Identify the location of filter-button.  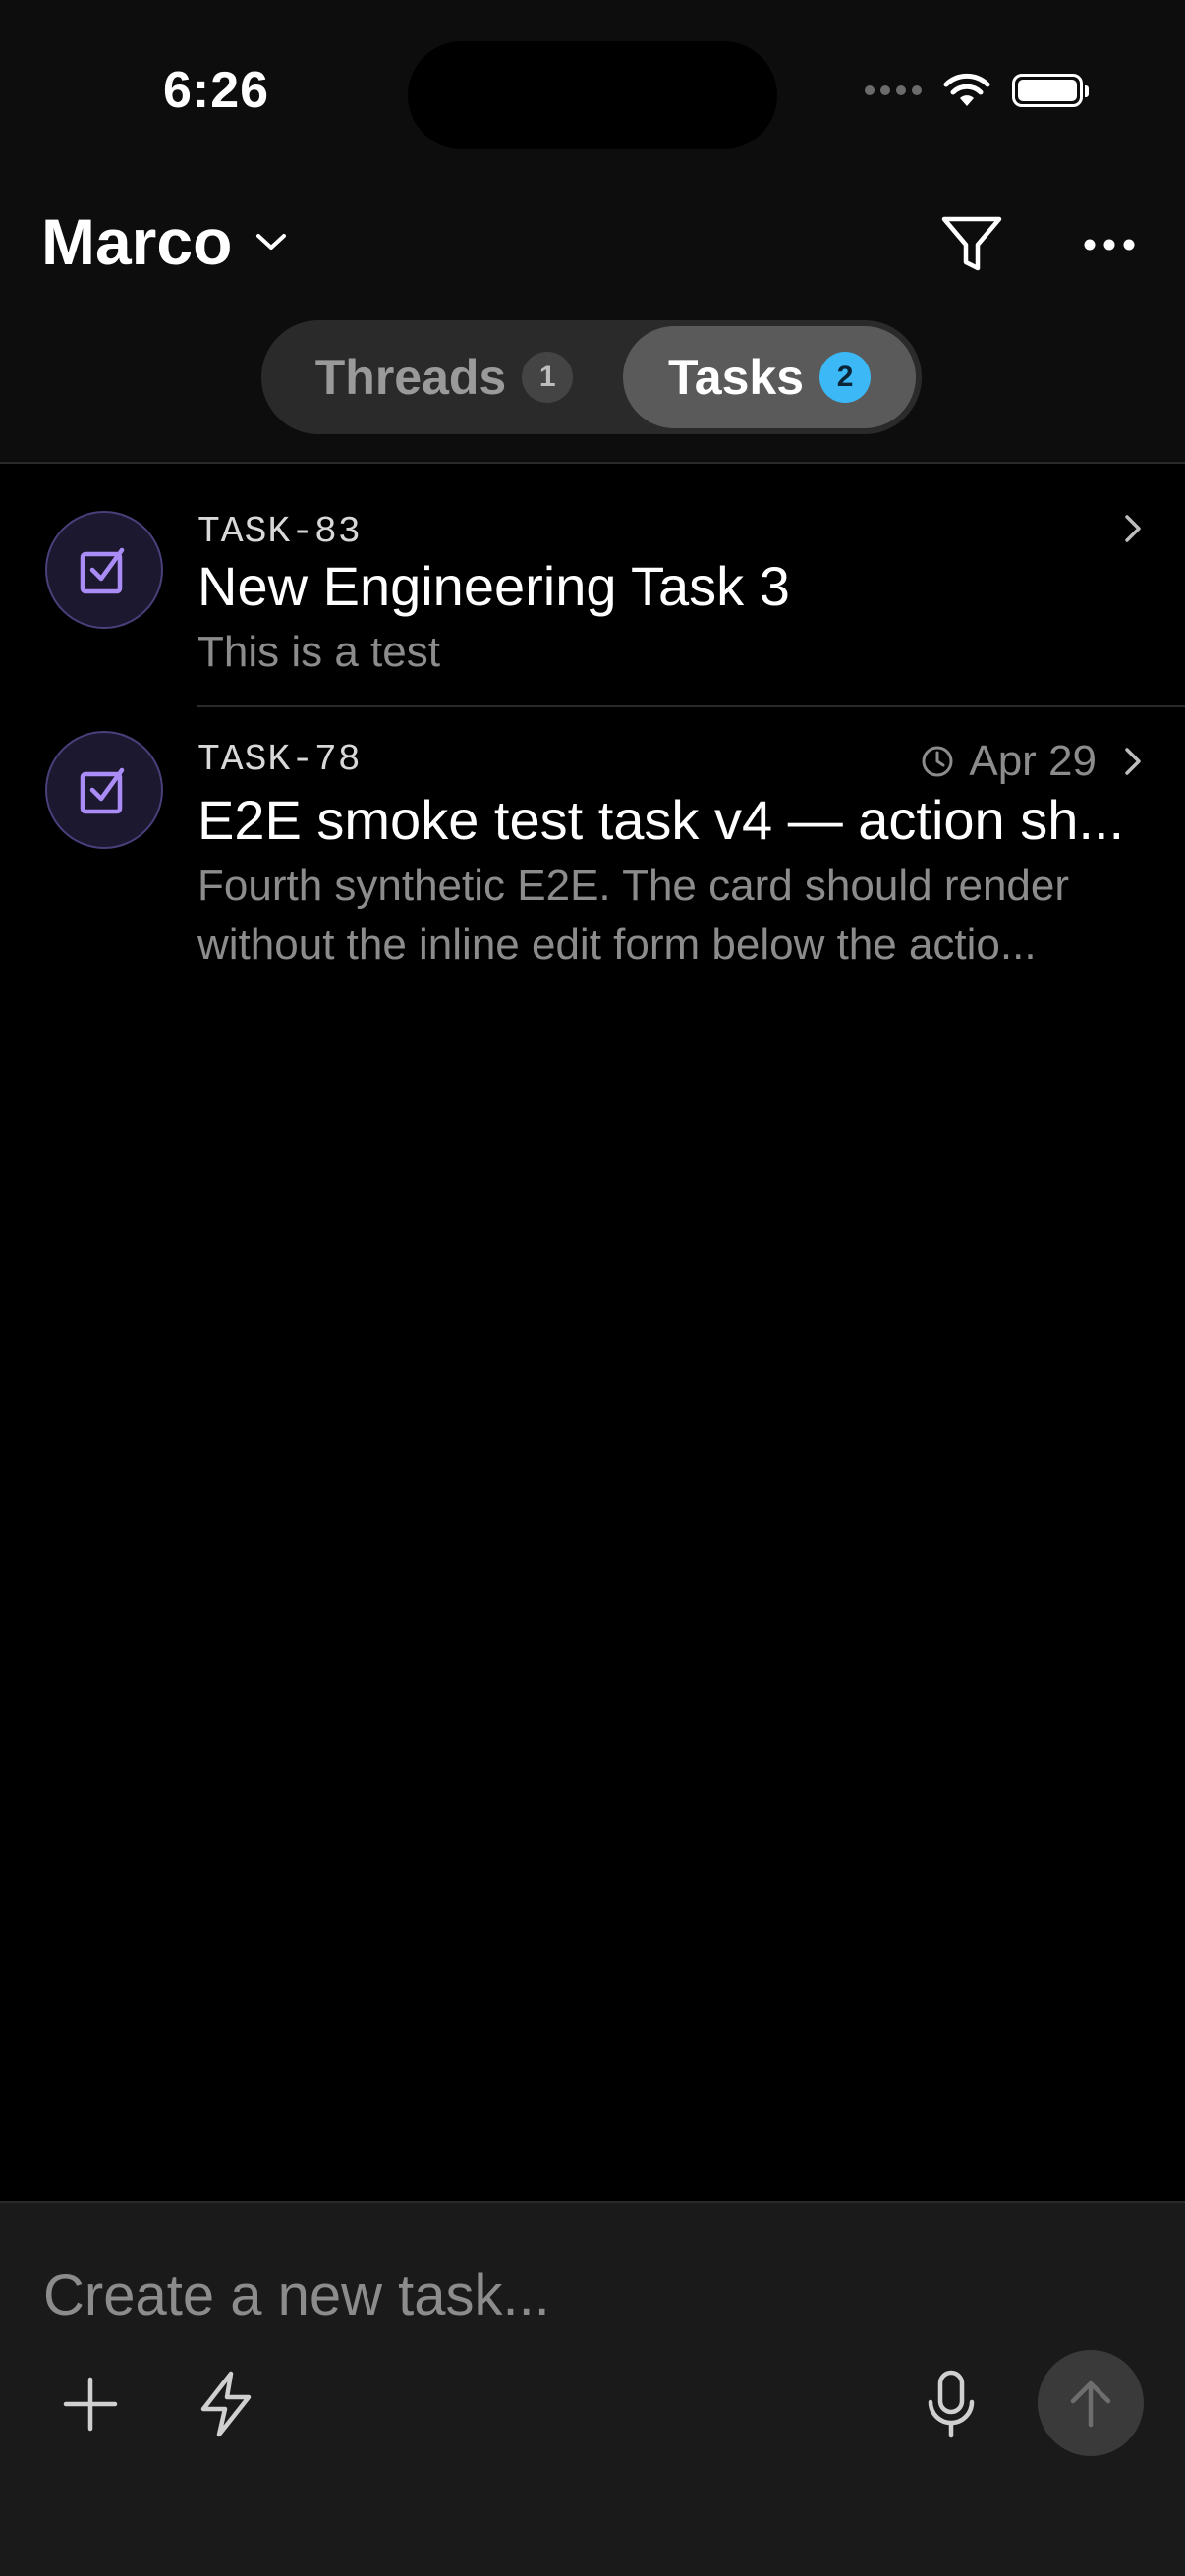
(972, 244).